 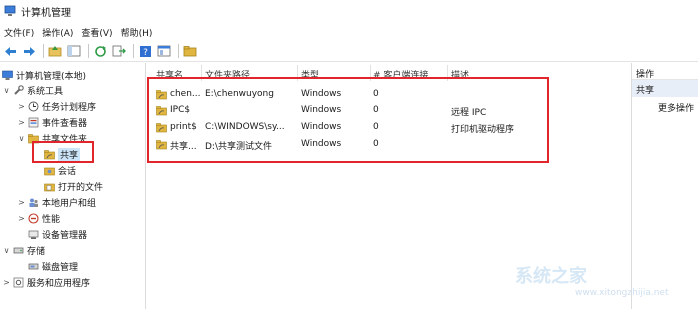 I want to click on tree-item-storage: ∨ 存储, so click(x=23, y=250).